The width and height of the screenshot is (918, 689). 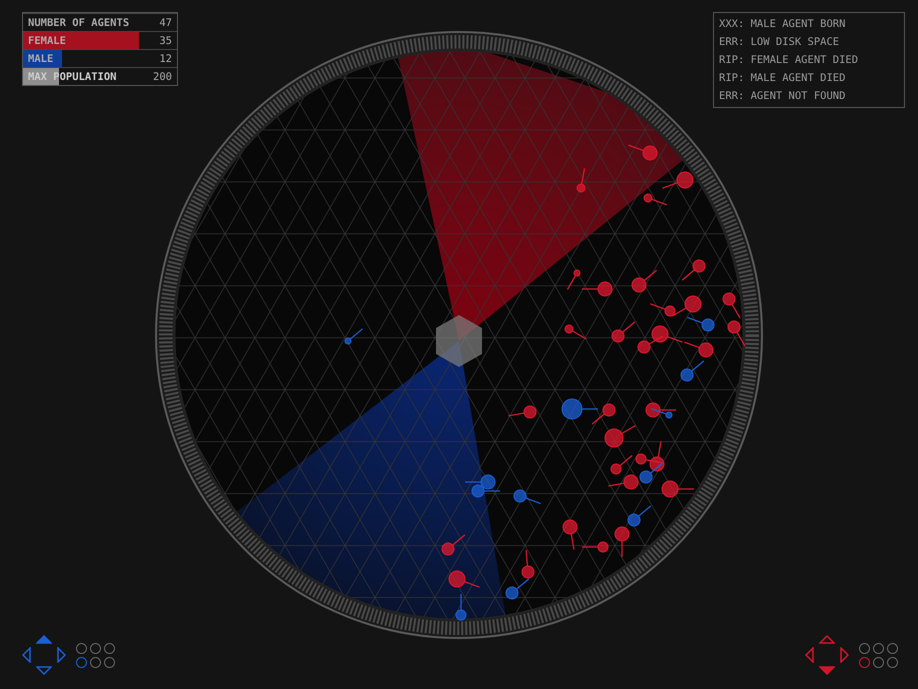 What do you see at coordinates (162, 76) in the screenshot?
I see `stat-value: 200` at bounding box center [162, 76].